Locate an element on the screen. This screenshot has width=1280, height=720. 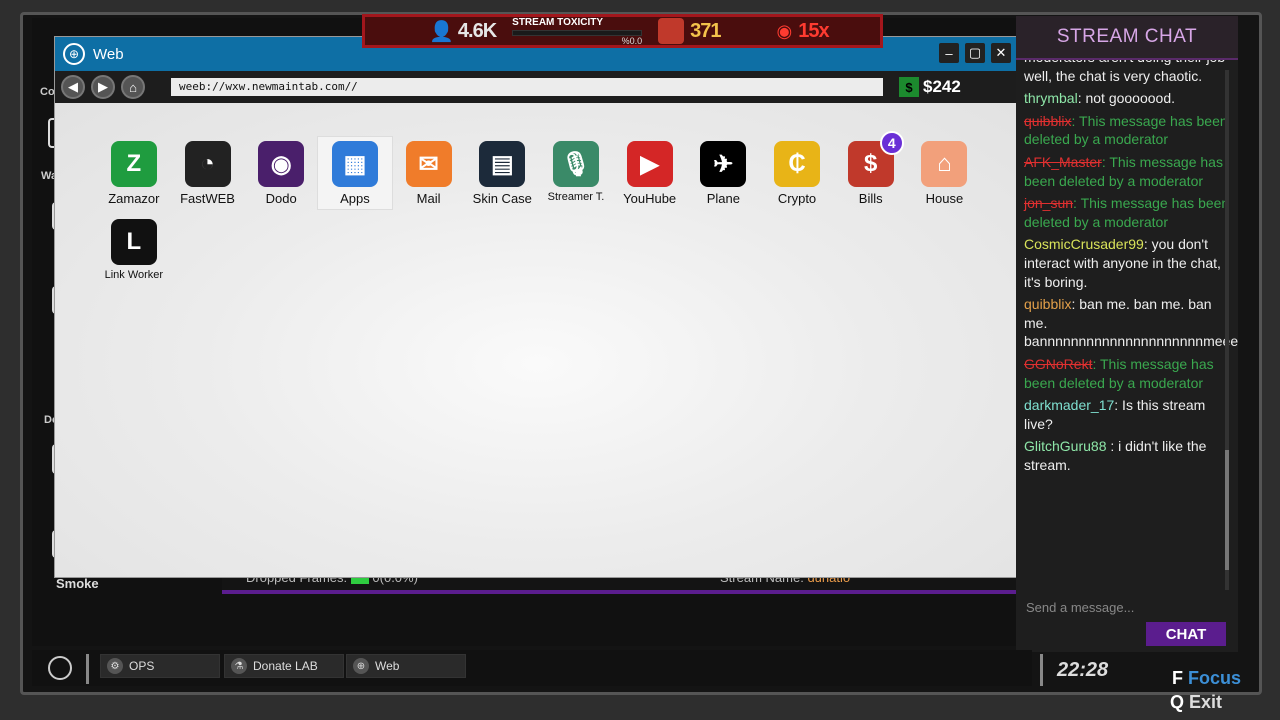
minimize-button: – is located at coordinates (949, 53).